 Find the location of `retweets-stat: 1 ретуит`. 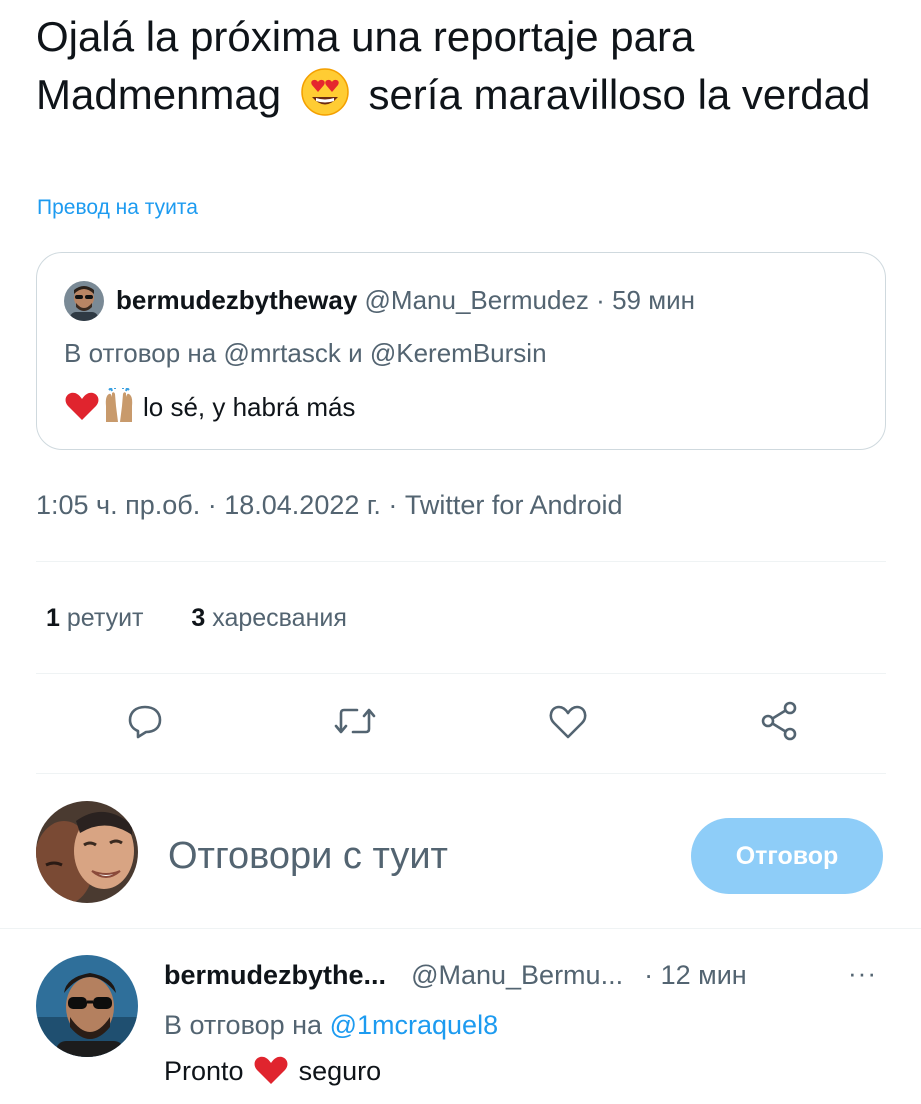

retweets-stat: 1 ретуит is located at coordinates (98, 618).